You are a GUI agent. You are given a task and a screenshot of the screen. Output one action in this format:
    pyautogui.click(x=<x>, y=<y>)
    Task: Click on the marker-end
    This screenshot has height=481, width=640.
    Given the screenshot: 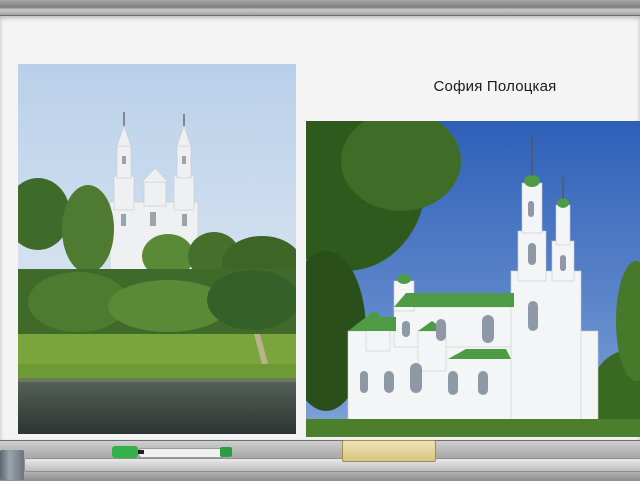 What is the action you would take?
    pyautogui.click(x=226, y=452)
    